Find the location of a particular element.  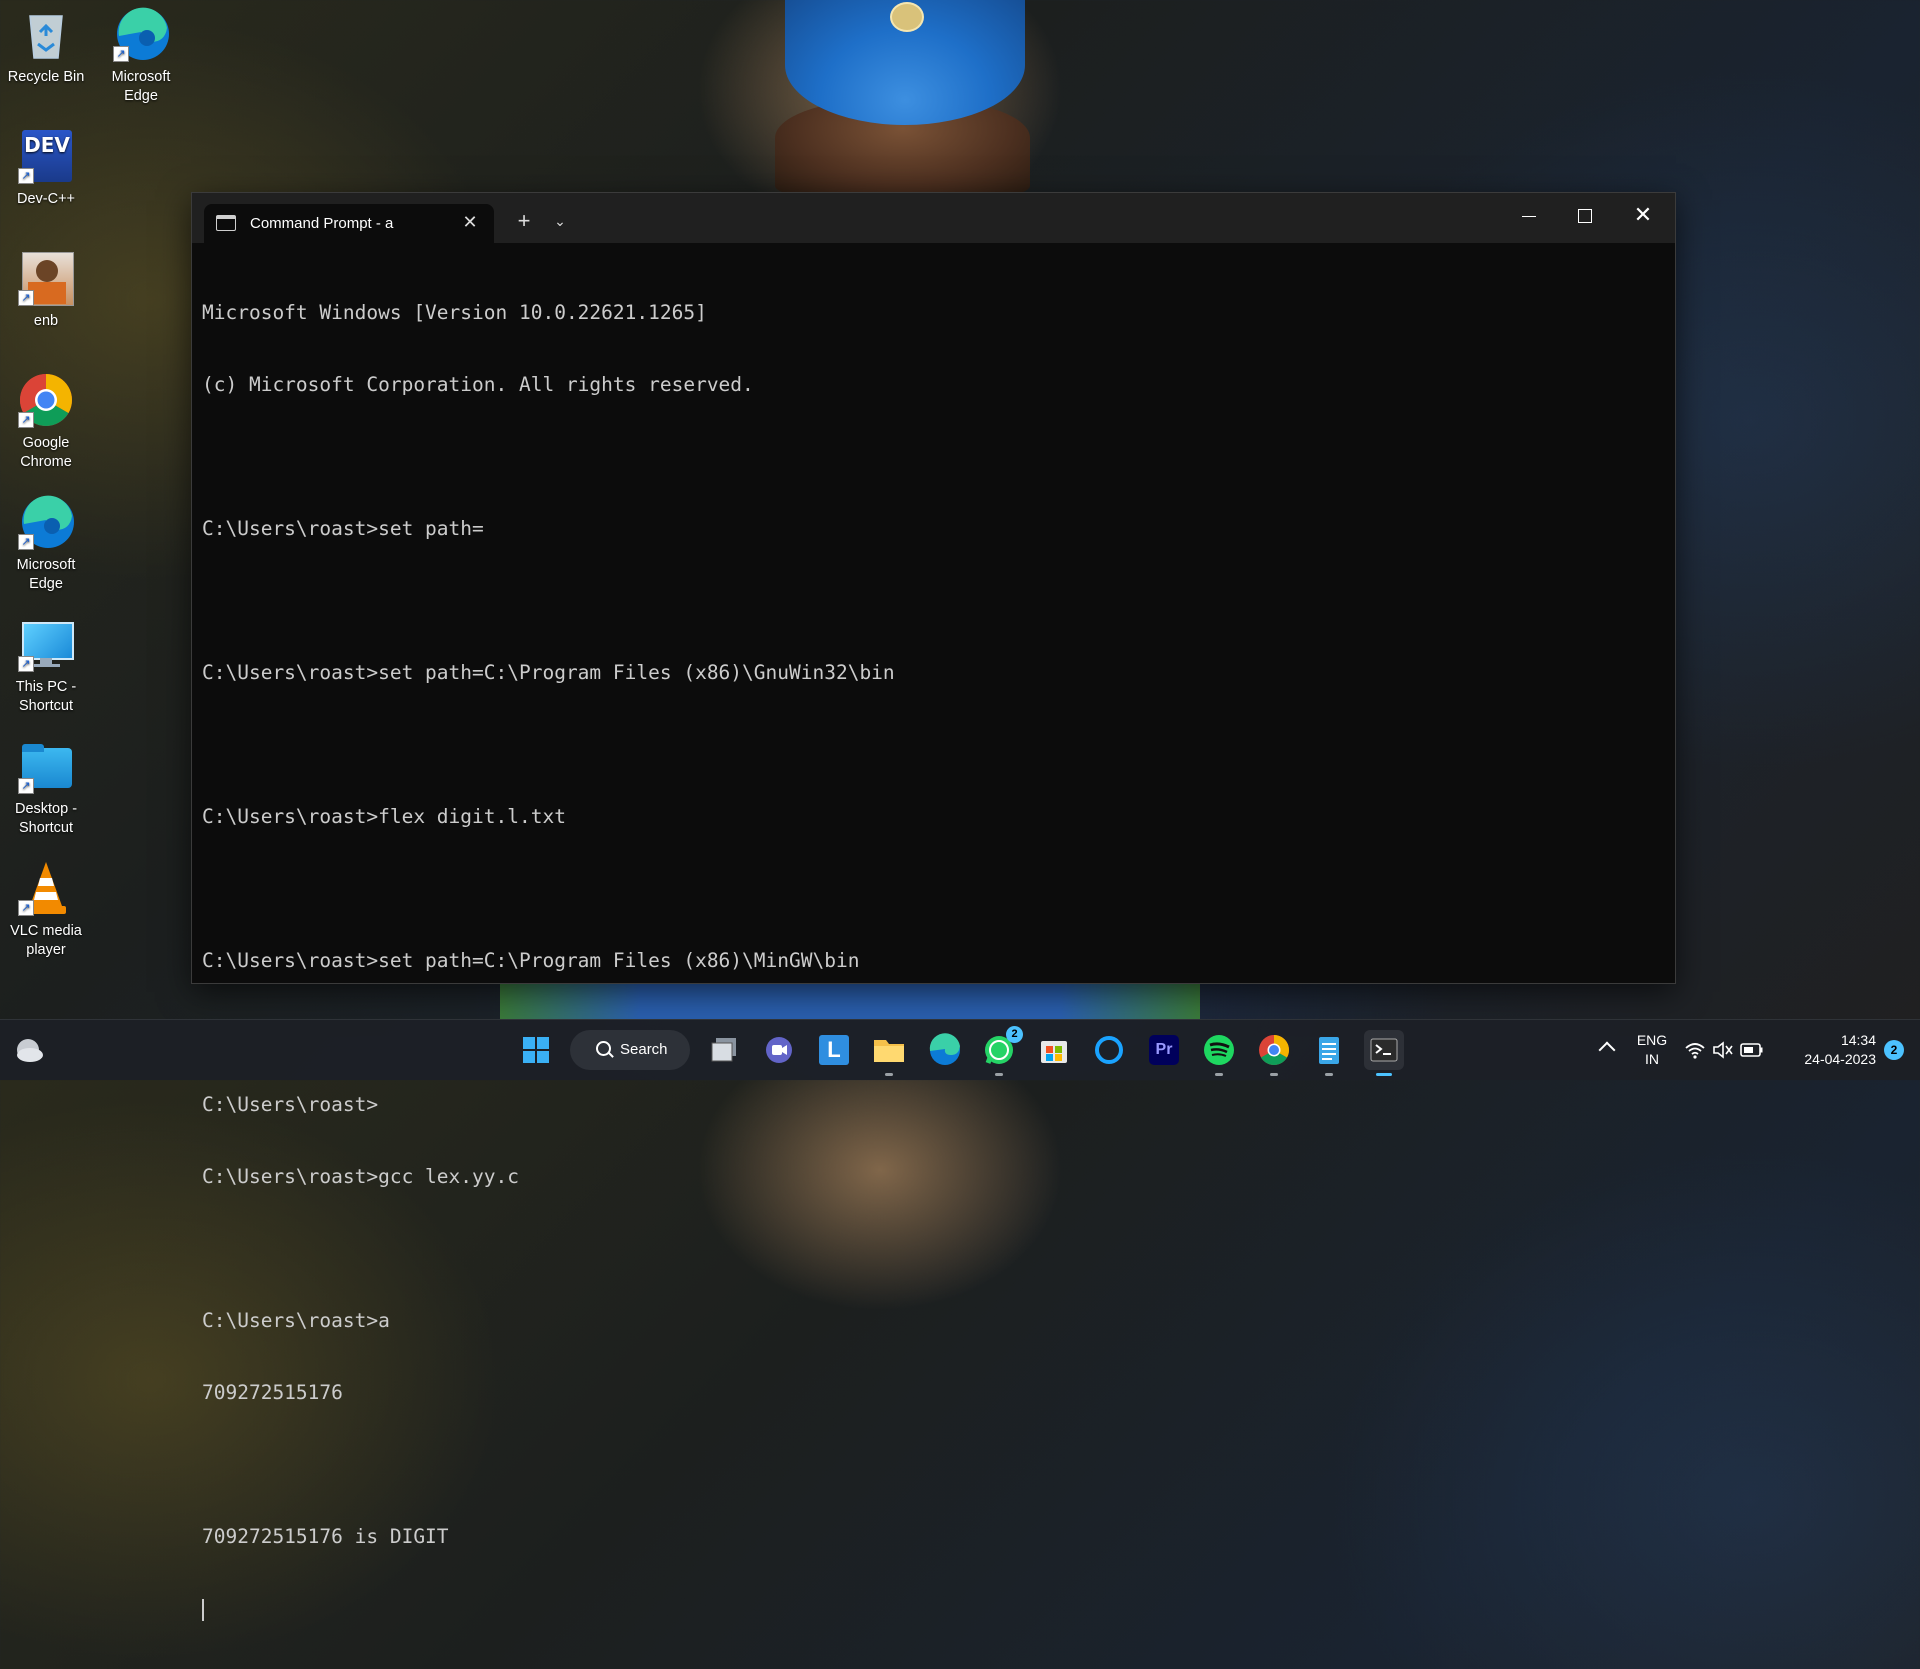

cap-logo is located at coordinates (907, 17).